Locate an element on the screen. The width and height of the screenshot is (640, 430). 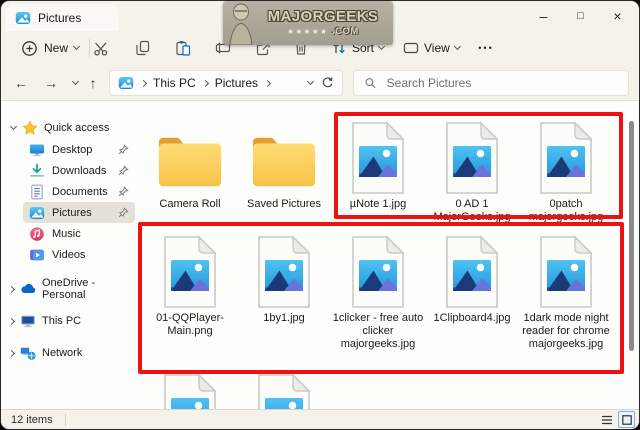
file-item: µNote 1.jpg is located at coordinates (378, 170).